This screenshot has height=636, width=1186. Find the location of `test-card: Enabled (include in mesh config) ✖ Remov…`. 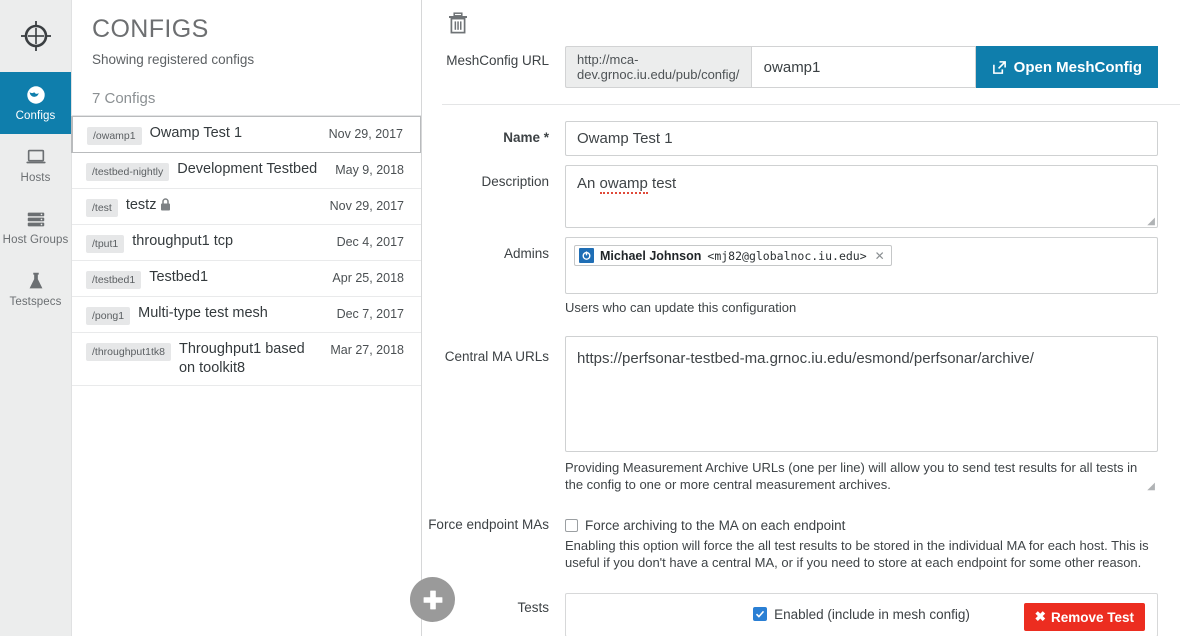

test-card: Enabled (include in mesh config) ✖ Remov… is located at coordinates (861, 614).